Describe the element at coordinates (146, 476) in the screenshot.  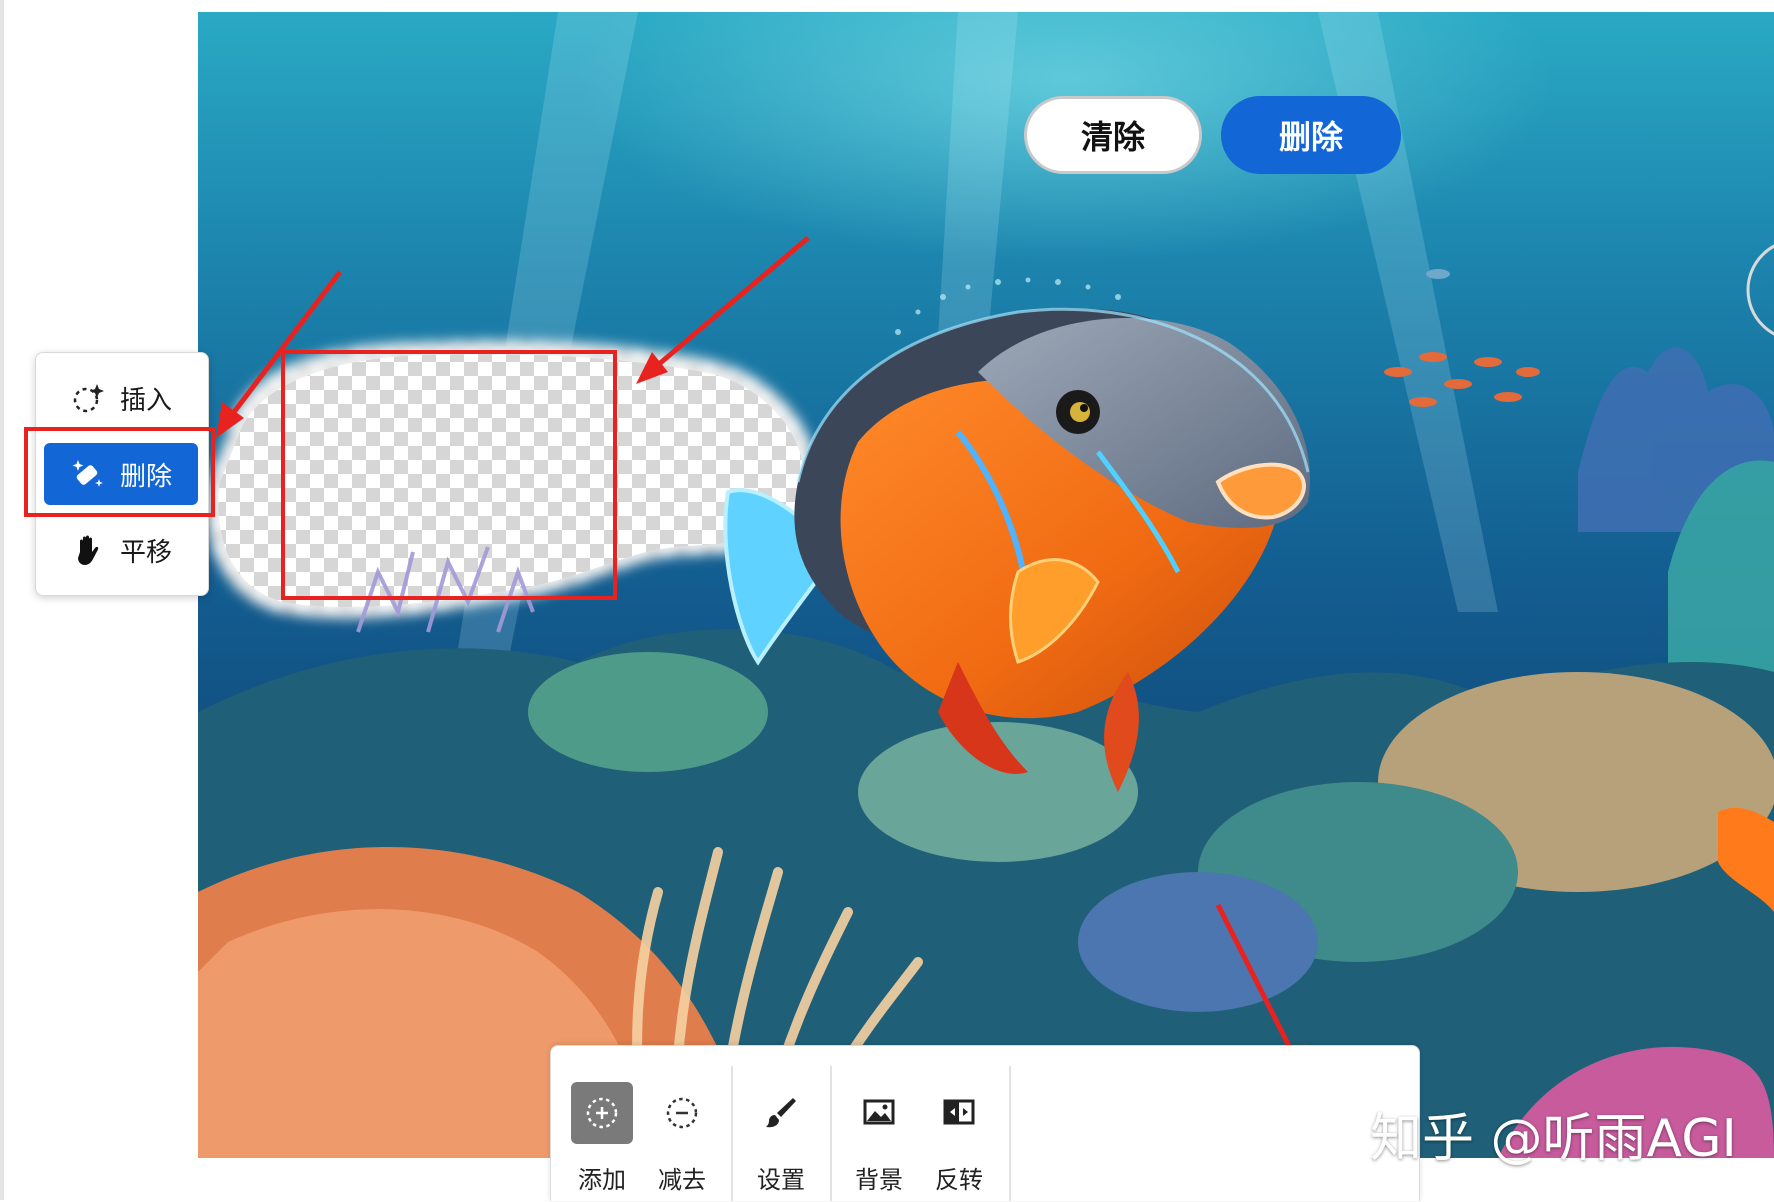
I see `tool-delete-label: 删除` at that location.